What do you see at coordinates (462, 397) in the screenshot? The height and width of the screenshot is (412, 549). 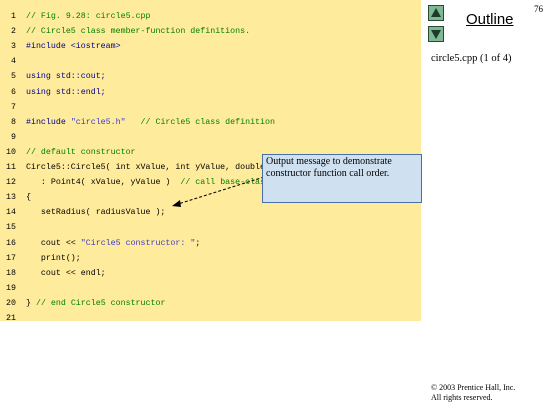 I see `copyright-line-2: All rights reserved.` at bounding box center [462, 397].